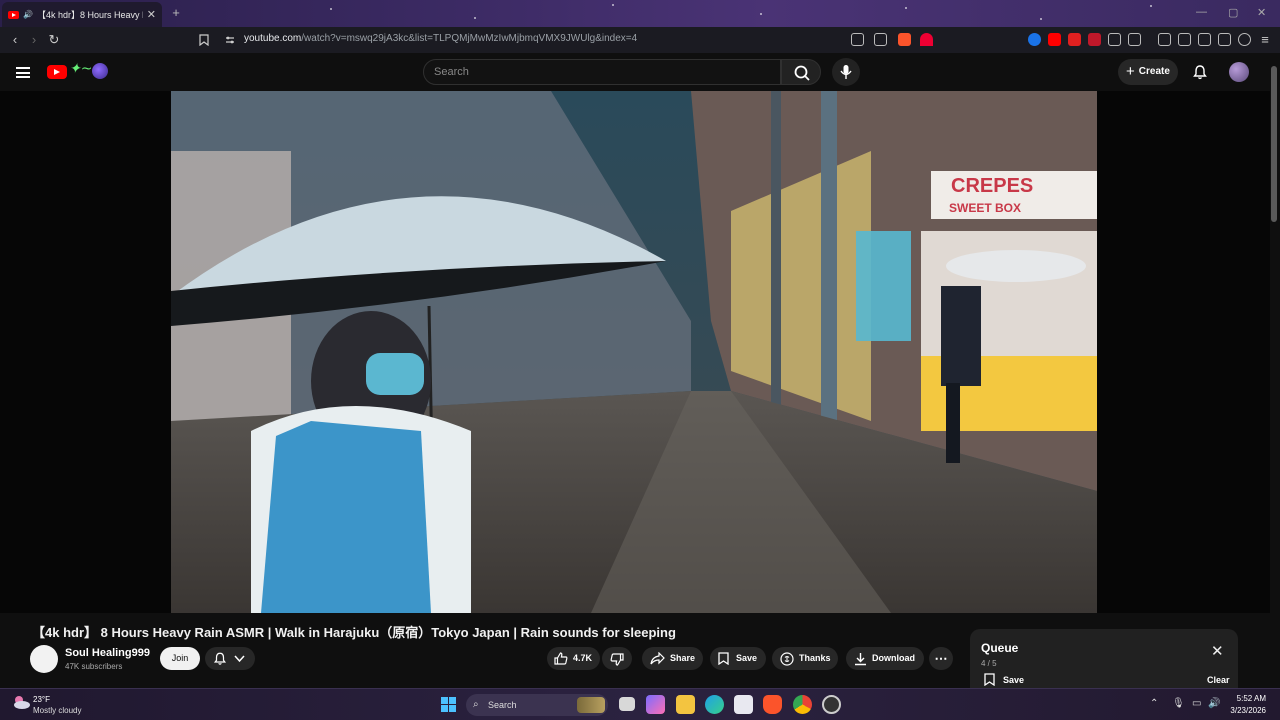 The image size is (1280, 720). What do you see at coordinates (1265, 40) in the screenshot?
I see `browser-menu-icon: ≡` at bounding box center [1265, 40].